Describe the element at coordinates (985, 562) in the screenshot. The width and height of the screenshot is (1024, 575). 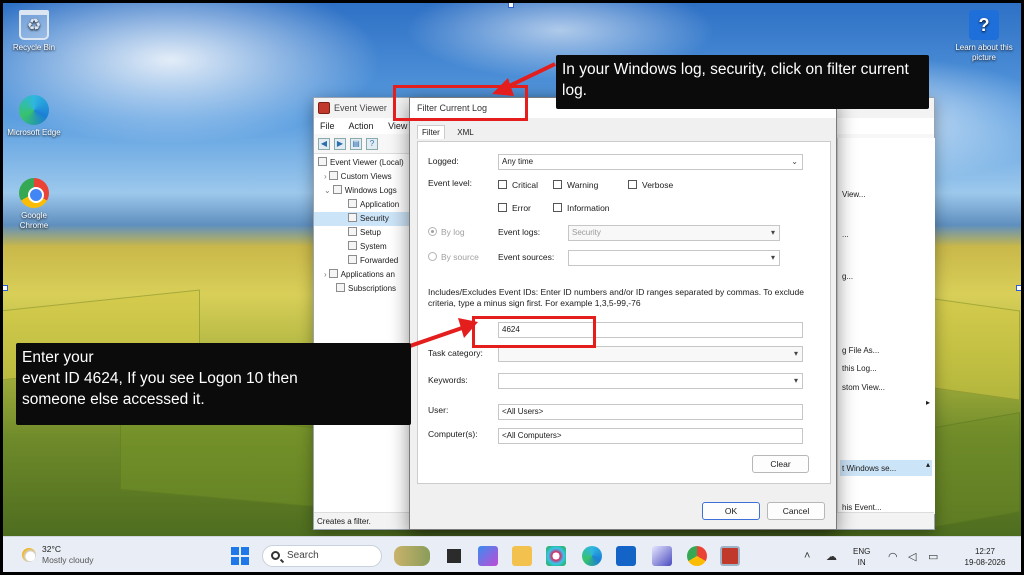
I see `clock-date: 19-08-2026` at that location.